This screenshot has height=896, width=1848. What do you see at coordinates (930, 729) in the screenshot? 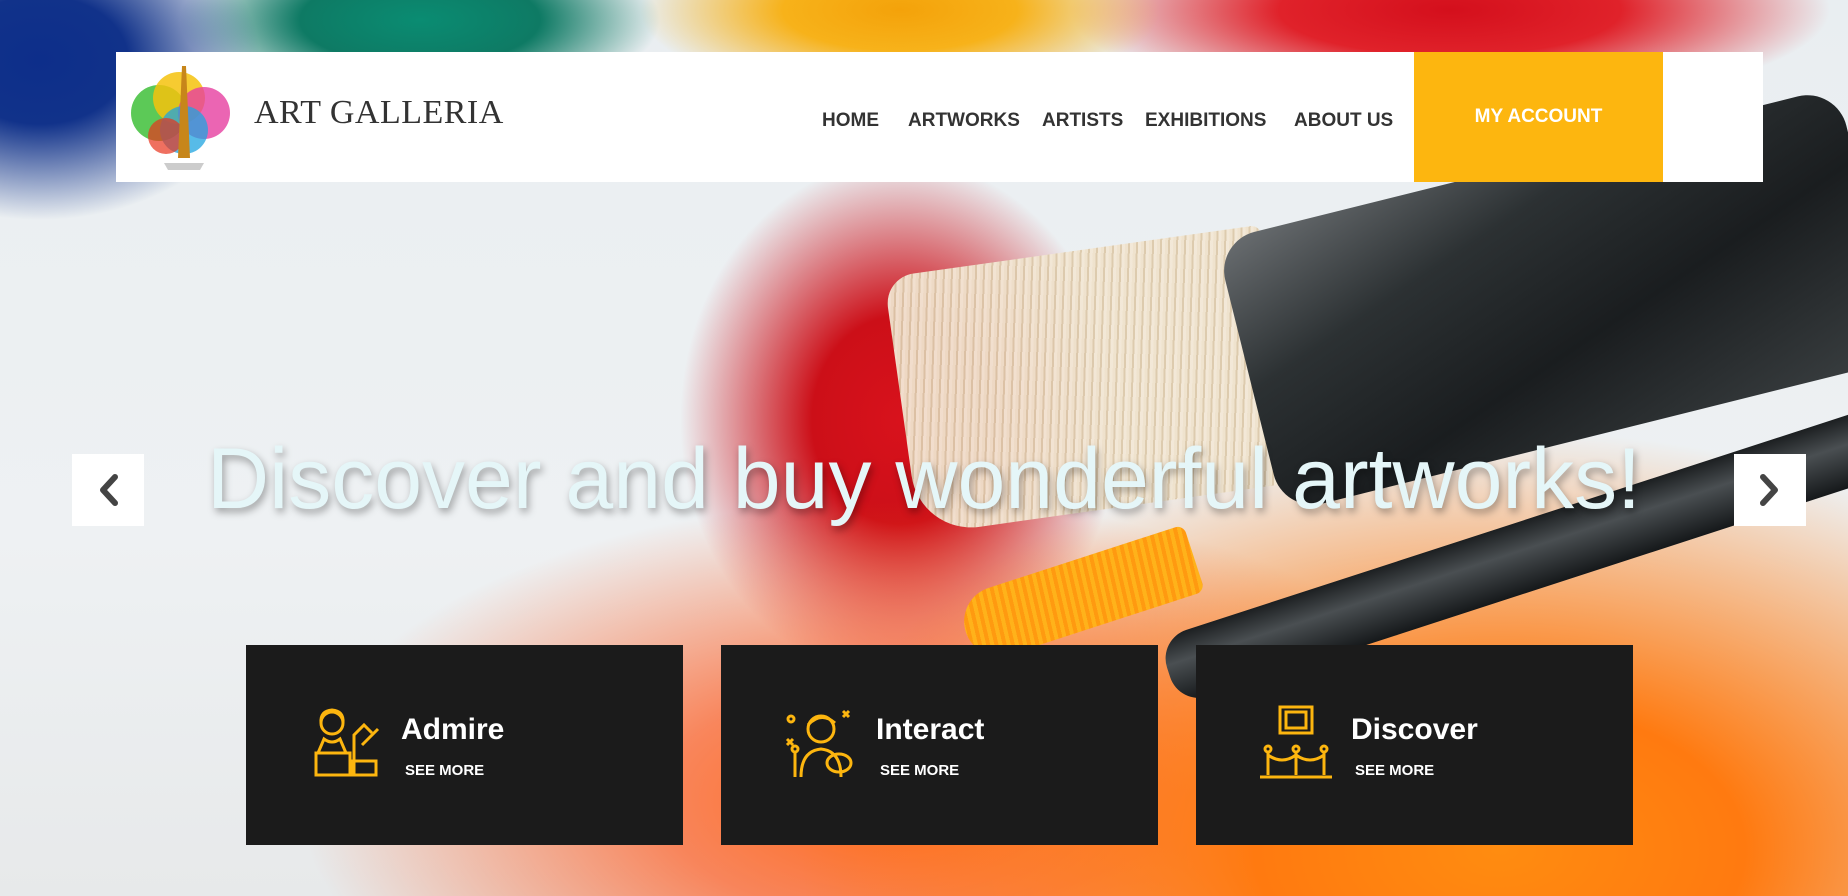
I see `card-title: Interact` at bounding box center [930, 729].